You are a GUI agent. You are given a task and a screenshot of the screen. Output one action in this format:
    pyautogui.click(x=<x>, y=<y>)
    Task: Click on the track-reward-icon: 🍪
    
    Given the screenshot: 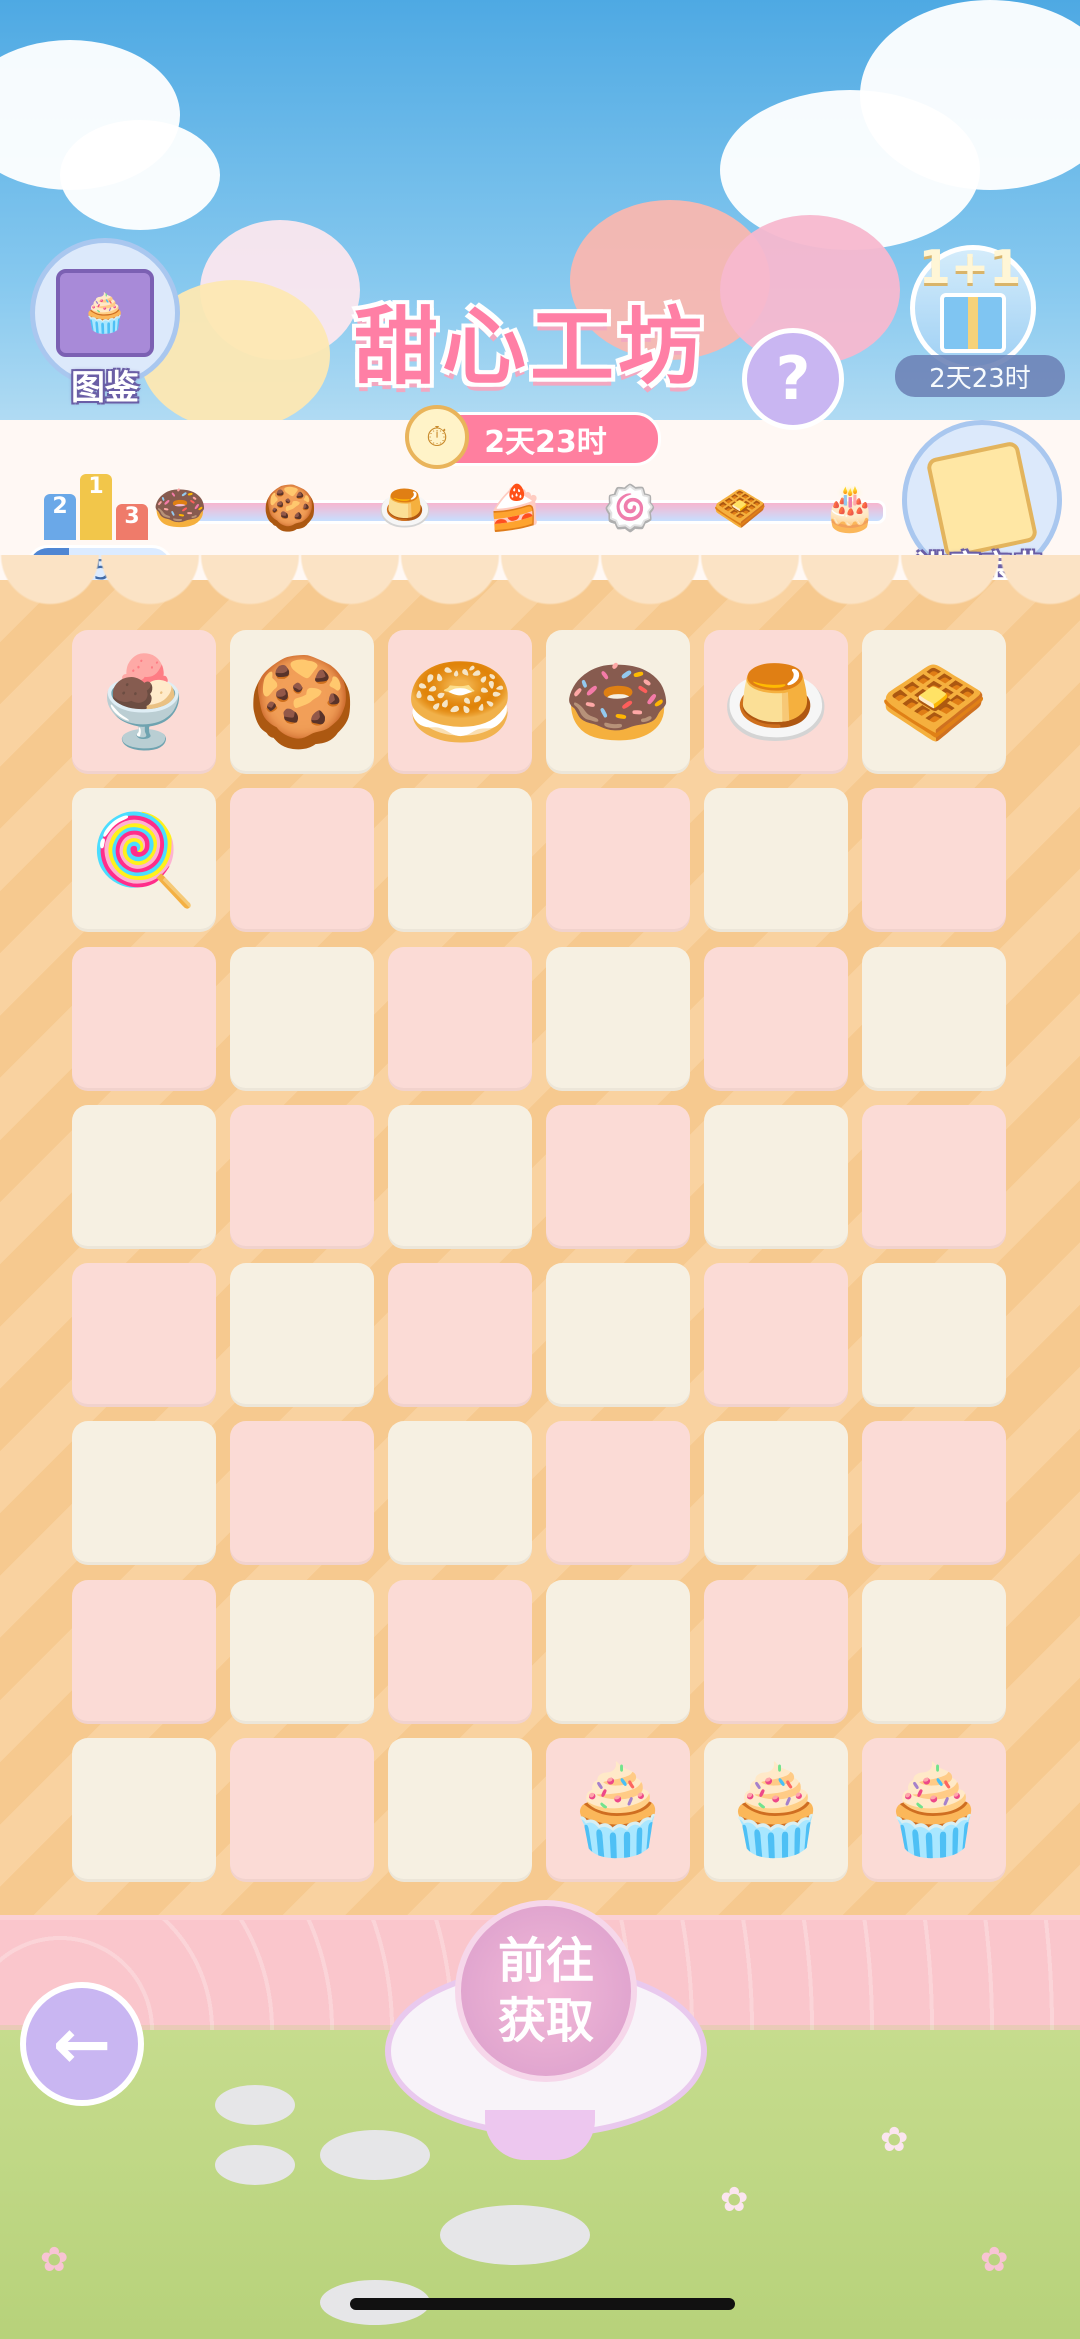 What is the action you would take?
    pyautogui.click(x=290, y=508)
    